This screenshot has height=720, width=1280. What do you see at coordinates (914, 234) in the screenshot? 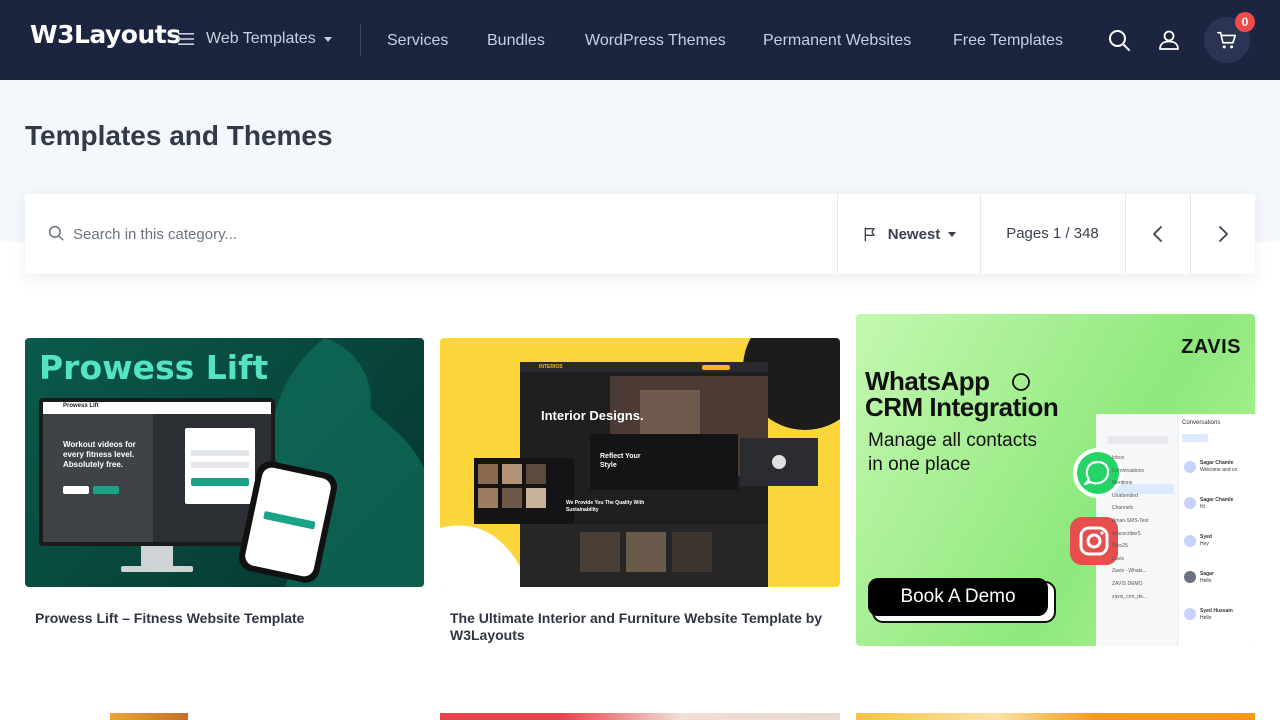
I see `sort-label: Newest` at bounding box center [914, 234].